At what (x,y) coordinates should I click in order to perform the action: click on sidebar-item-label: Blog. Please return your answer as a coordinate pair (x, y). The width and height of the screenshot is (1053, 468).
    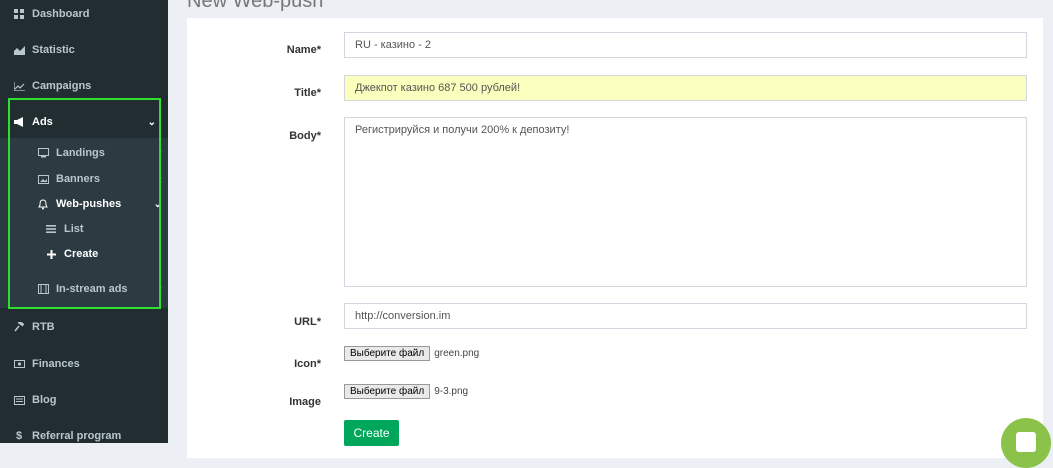
    Looking at the image, I should click on (44, 400).